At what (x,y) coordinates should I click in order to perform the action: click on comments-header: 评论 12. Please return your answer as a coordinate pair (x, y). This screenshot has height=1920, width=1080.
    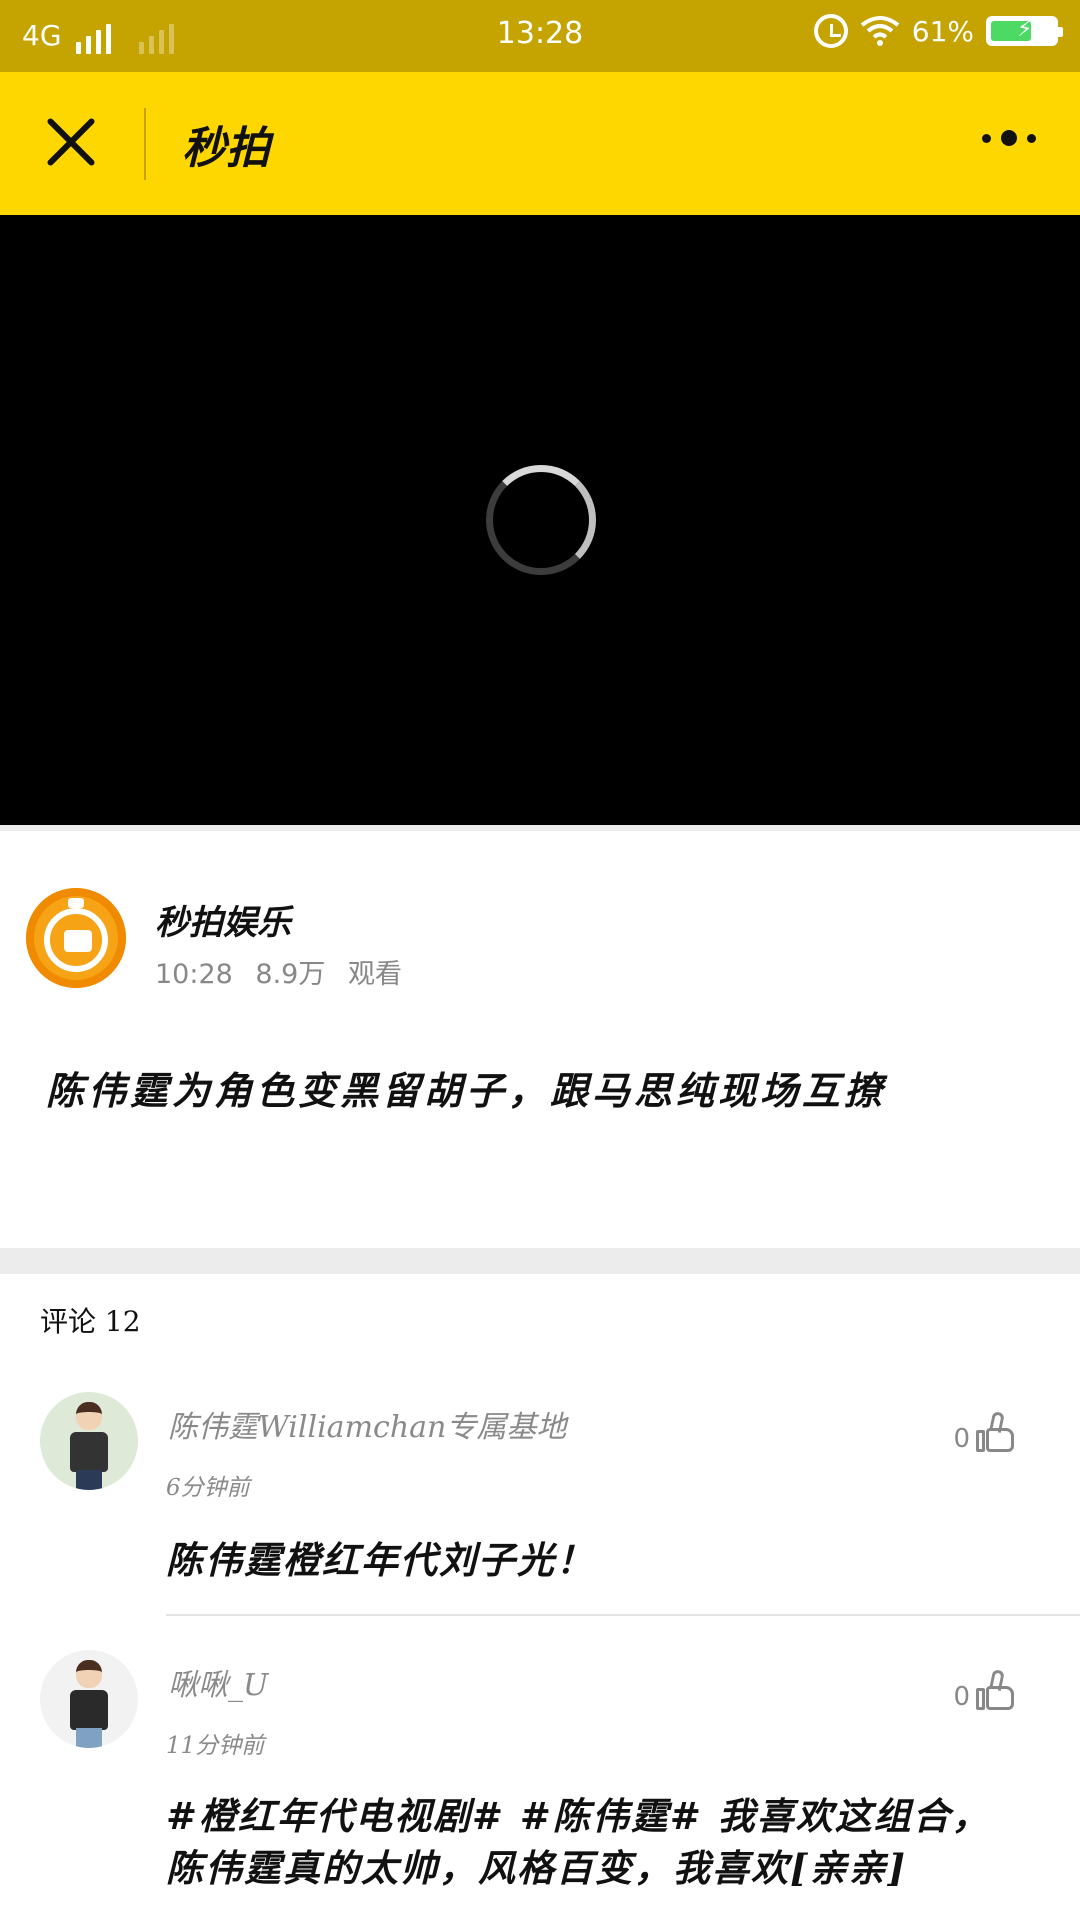
    Looking at the image, I should click on (90, 1321).